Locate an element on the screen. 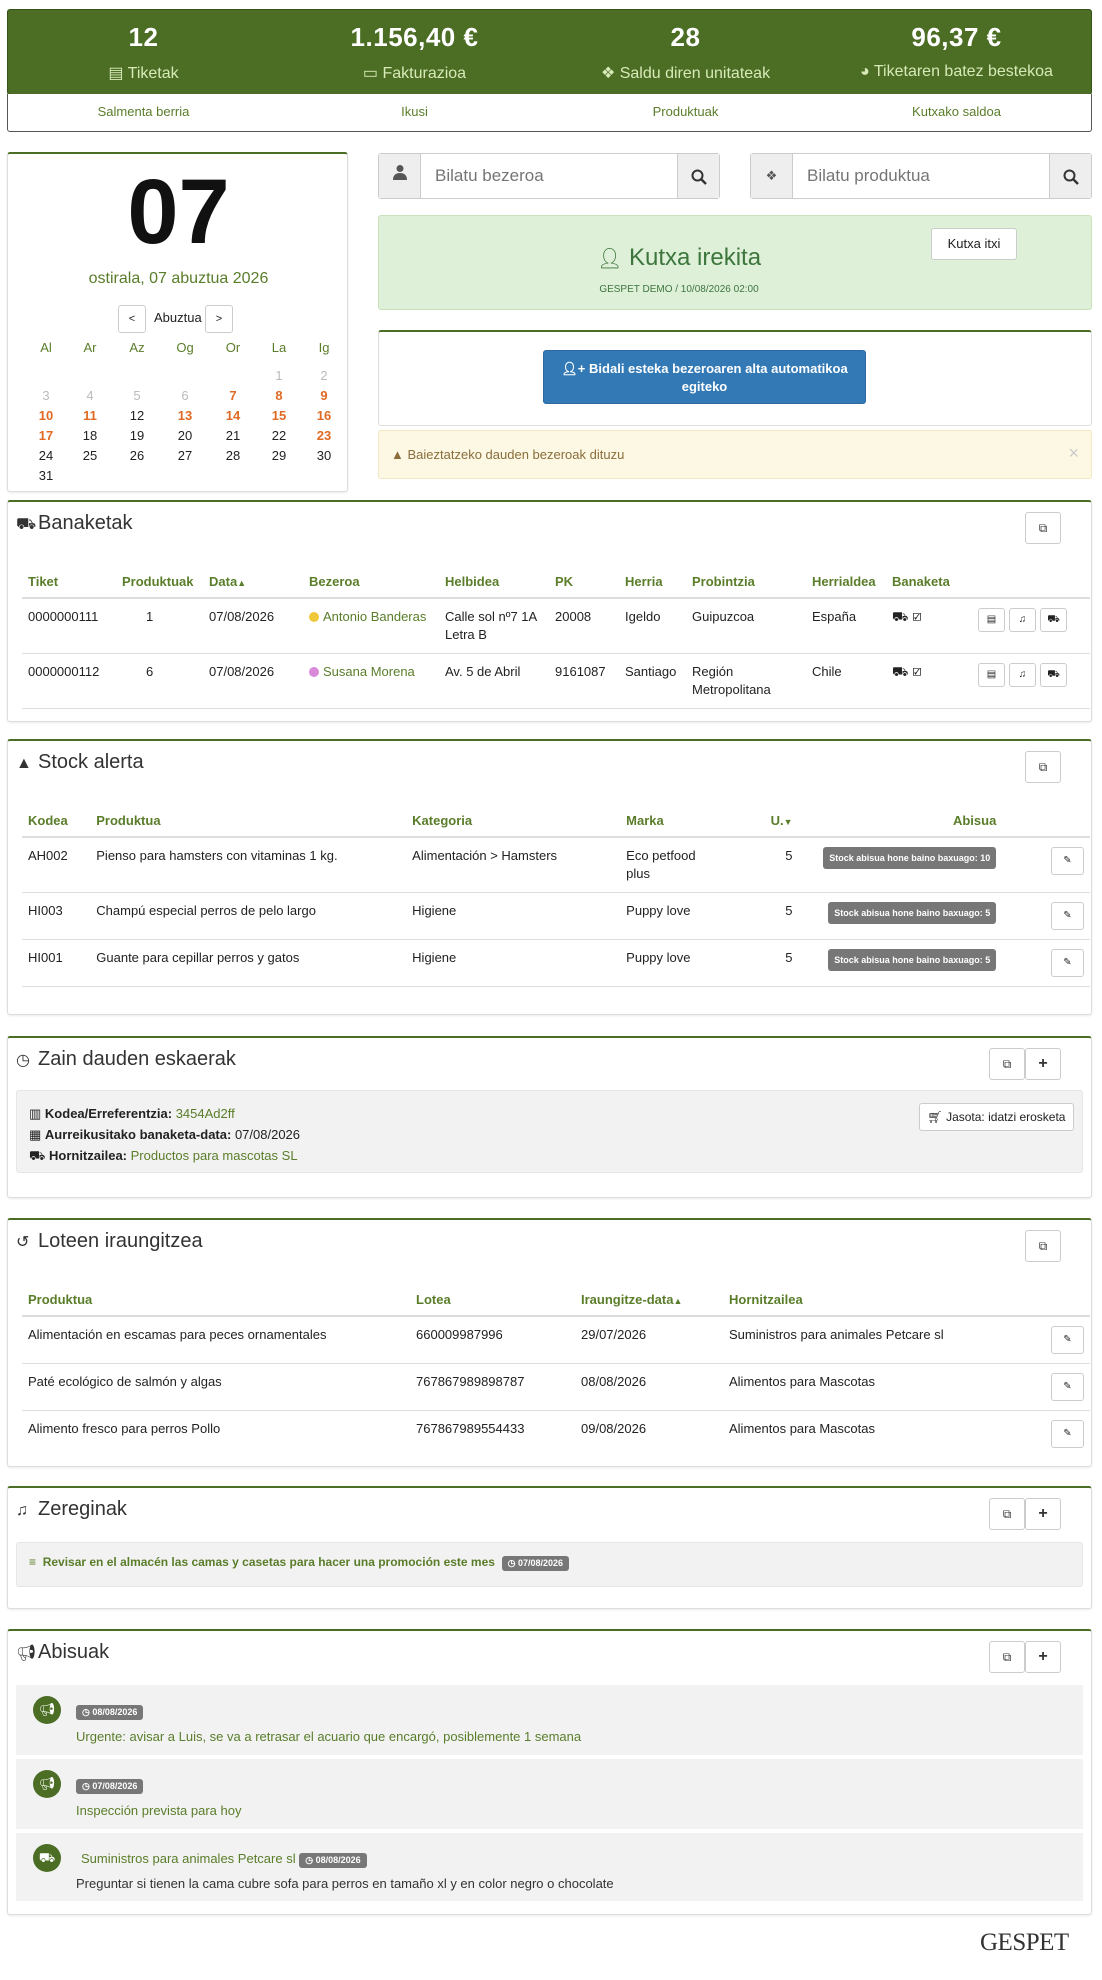  col-header: Helbidea is located at coordinates (494, 580).